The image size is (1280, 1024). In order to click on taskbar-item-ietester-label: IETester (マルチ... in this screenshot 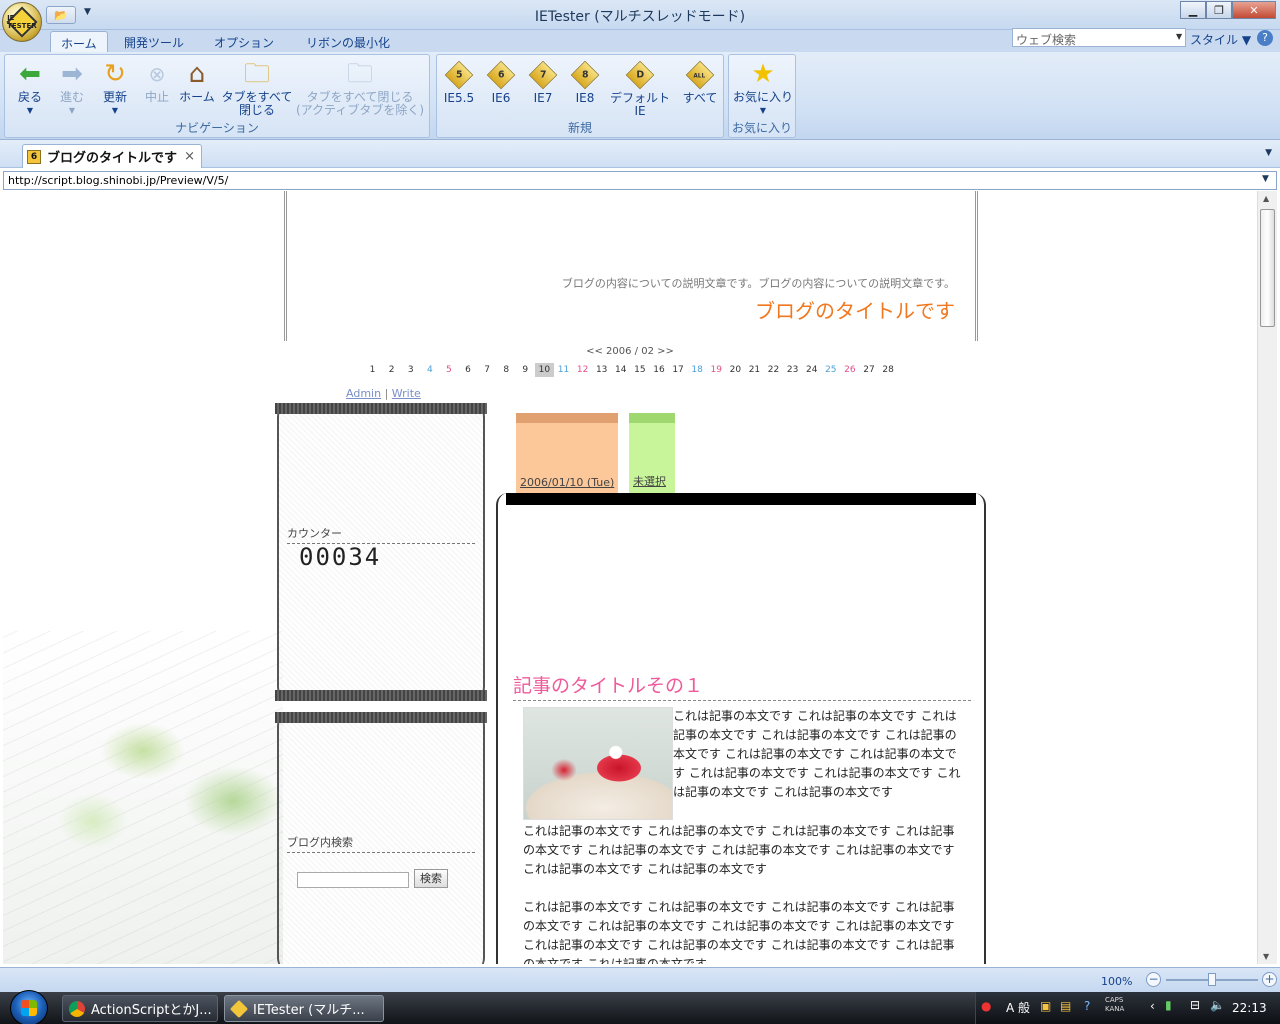, I will do `click(309, 1010)`.